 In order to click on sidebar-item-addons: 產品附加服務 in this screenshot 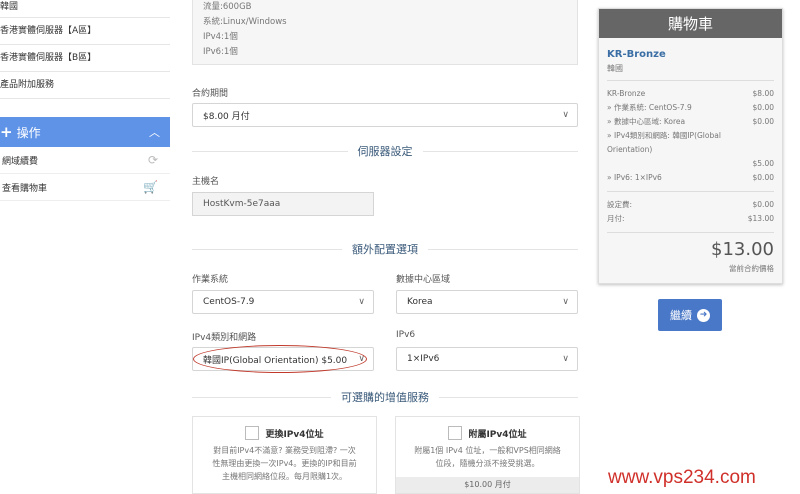, I will do `click(85, 85)`.